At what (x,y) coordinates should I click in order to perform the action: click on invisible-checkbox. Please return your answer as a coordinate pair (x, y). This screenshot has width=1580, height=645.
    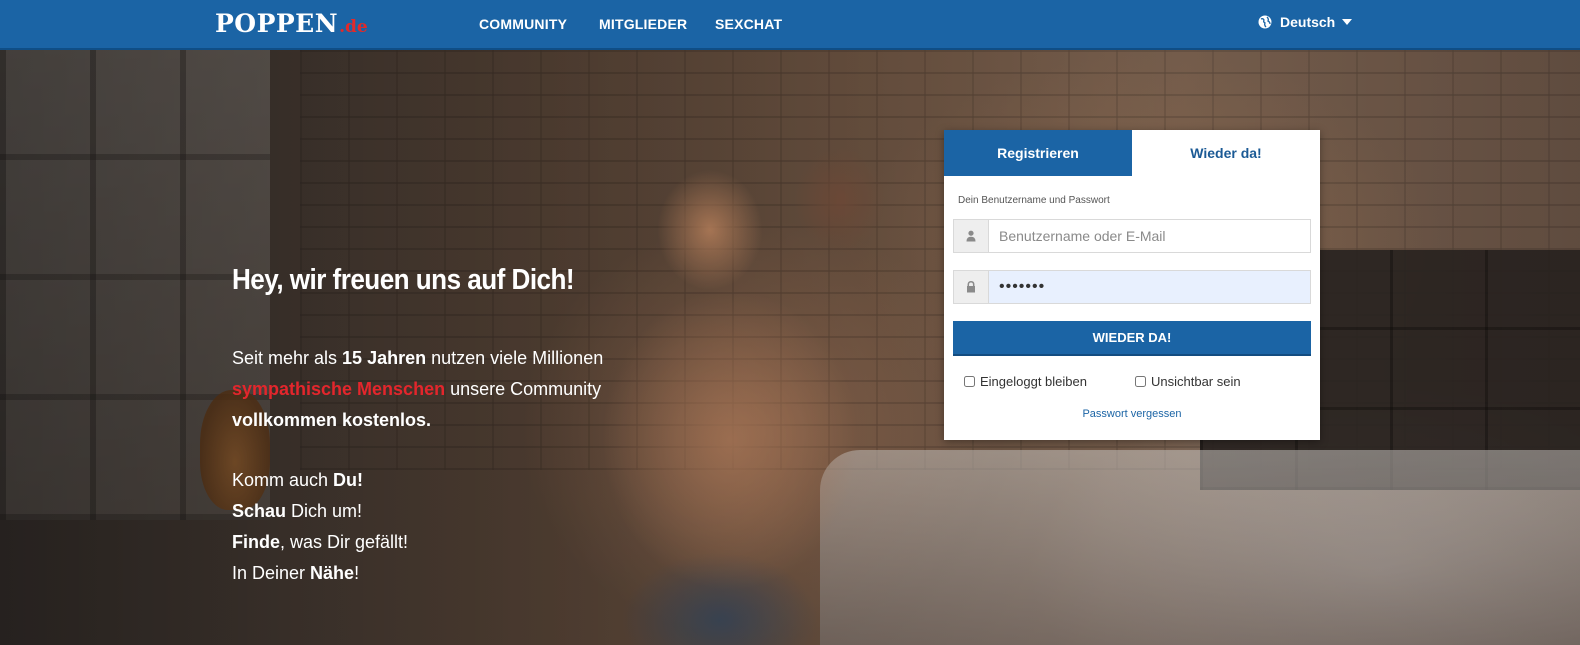
    Looking at the image, I should click on (1140, 381).